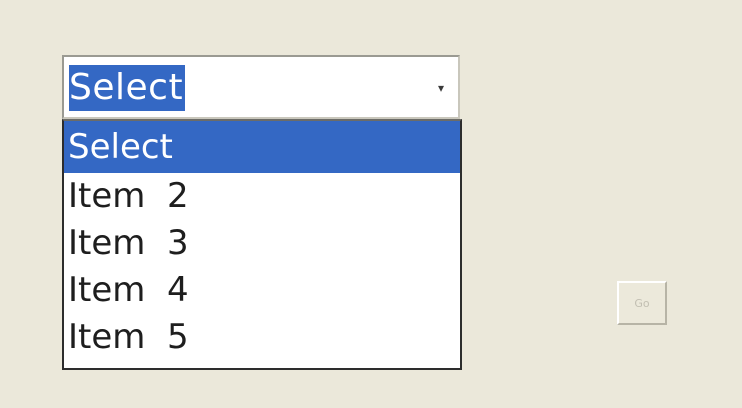 This screenshot has height=408, width=742. Describe the element at coordinates (262, 196) in the screenshot. I see `option-item-2: Item 2` at that location.